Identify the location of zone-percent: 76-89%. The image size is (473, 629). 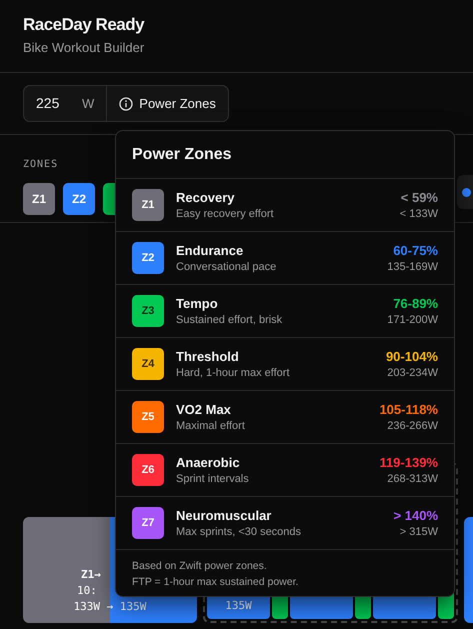
(415, 303).